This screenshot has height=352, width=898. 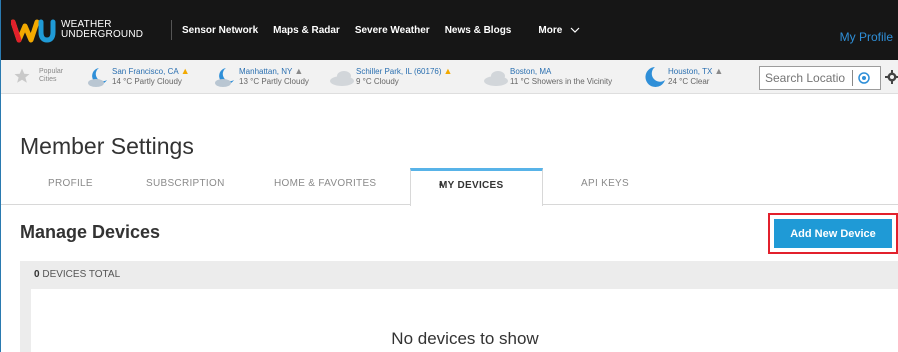 I want to click on locate-icon, so click(x=864, y=78).